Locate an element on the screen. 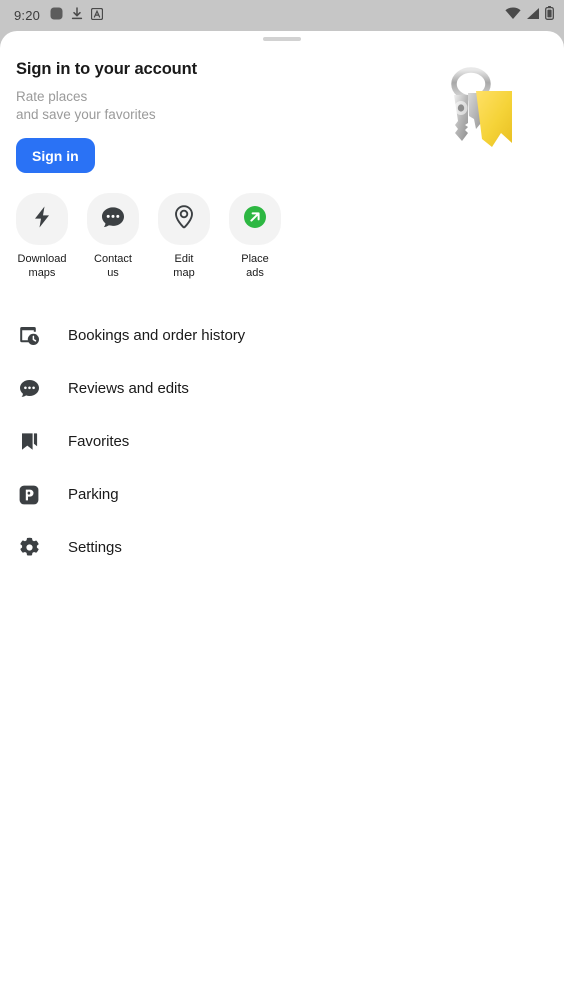 This screenshot has width=564, height=1004. menu-item-label: Reviews and edits is located at coordinates (128, 388).